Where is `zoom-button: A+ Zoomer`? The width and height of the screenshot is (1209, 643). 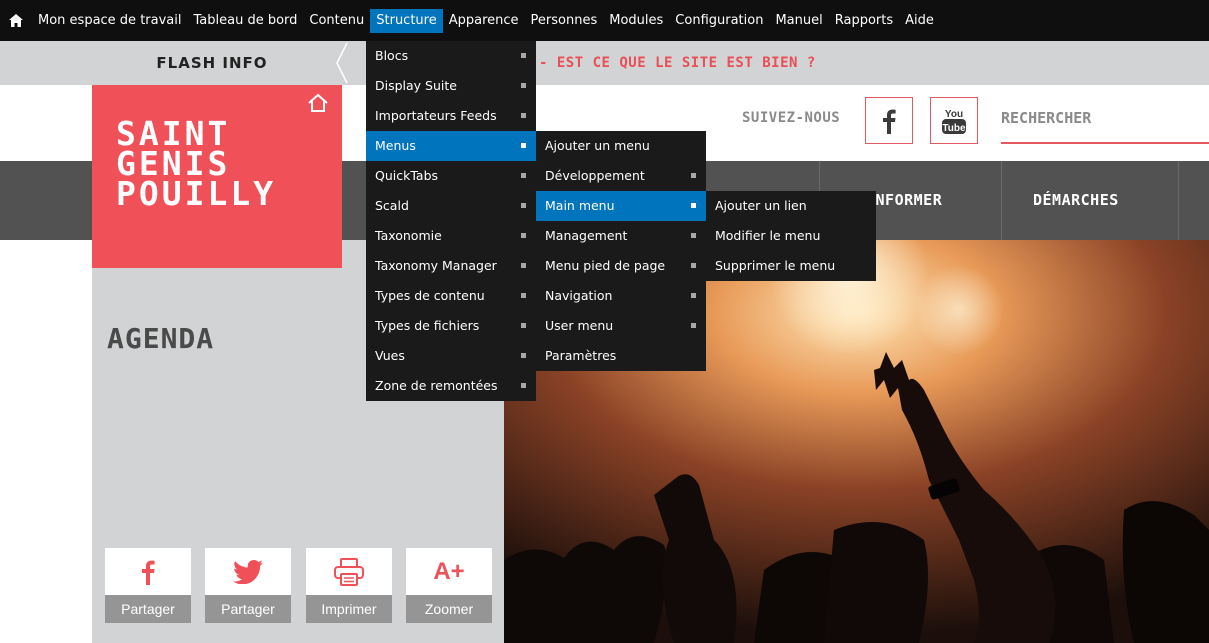 zoom-button: A+ Zoomer is located at coordinates (449, 585).